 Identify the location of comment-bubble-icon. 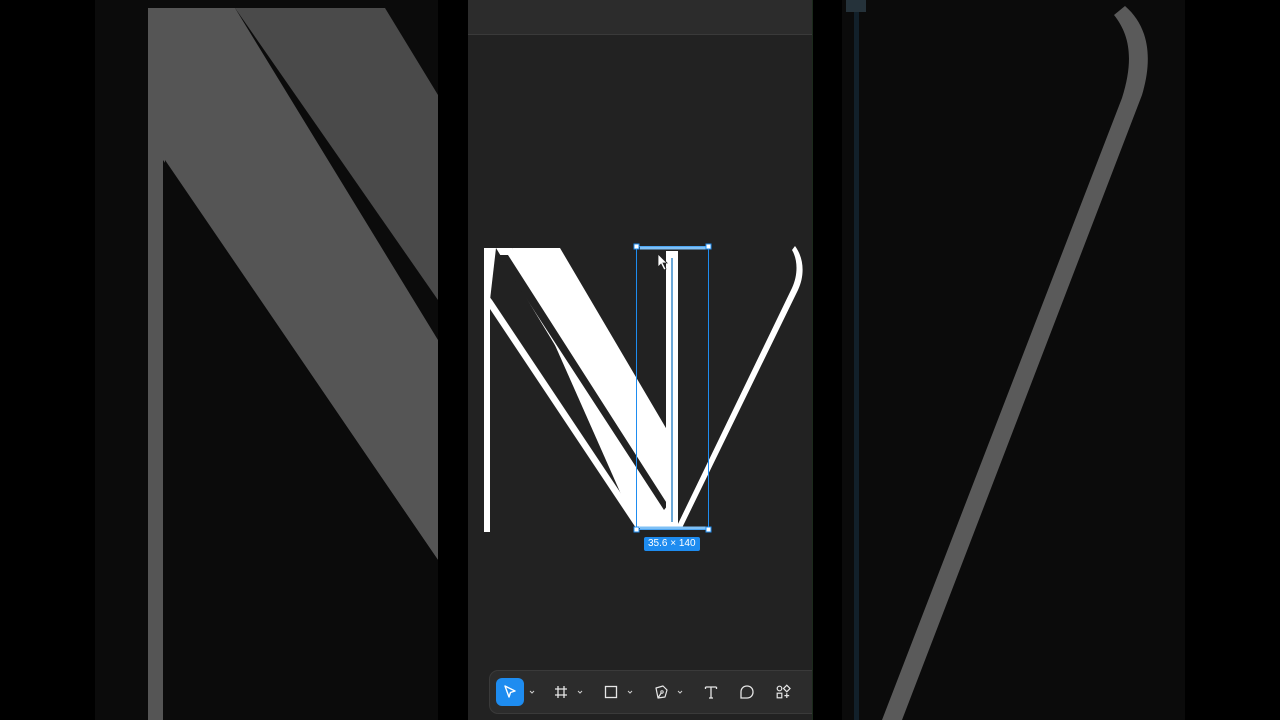
(747, 692).